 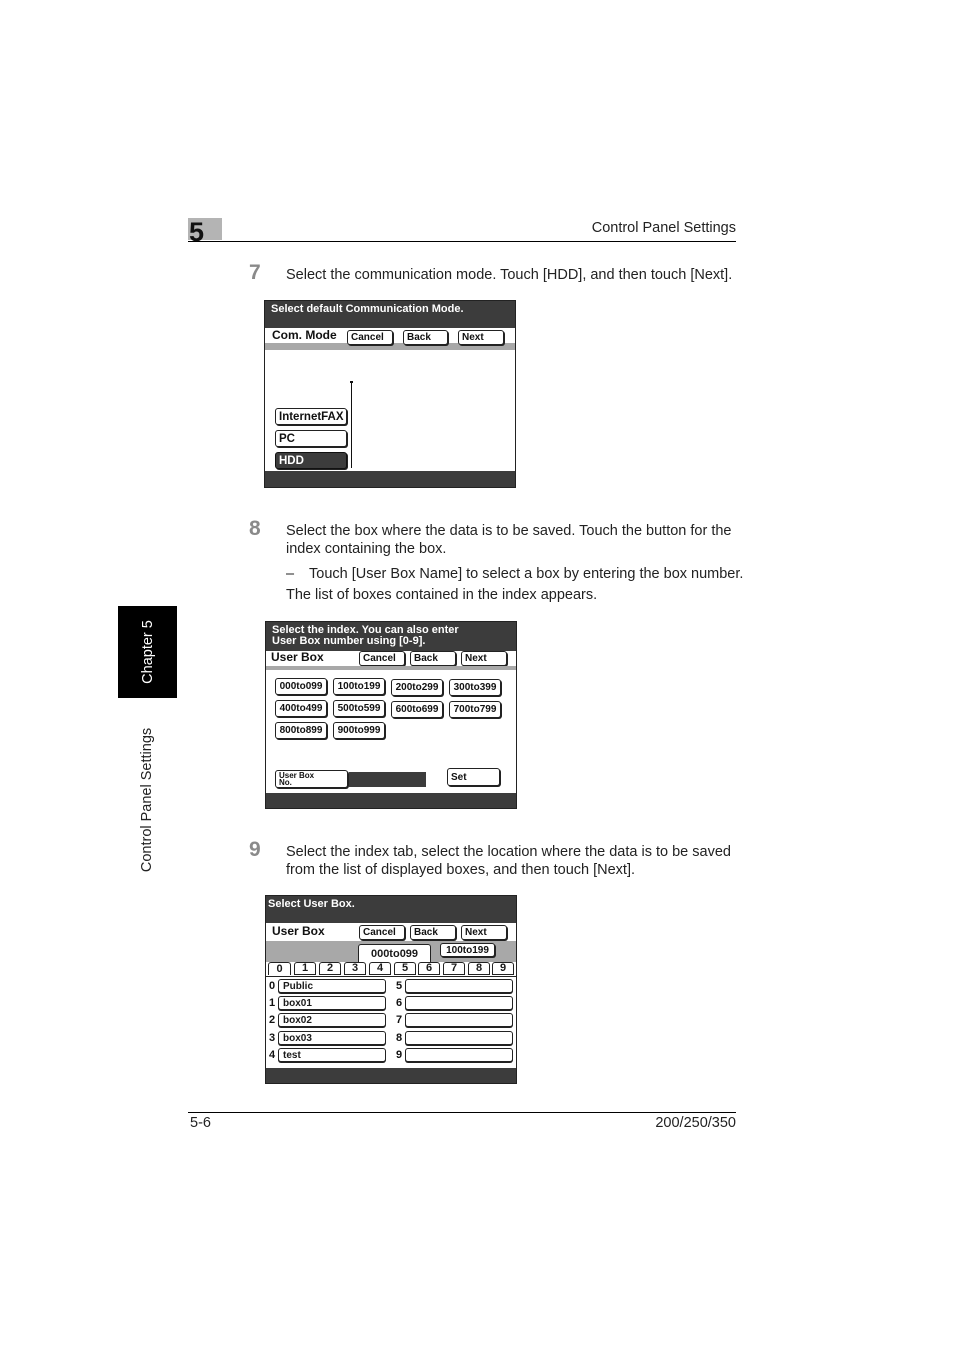 I want to click on digit-tab: 5, so click(x=405, y=968).